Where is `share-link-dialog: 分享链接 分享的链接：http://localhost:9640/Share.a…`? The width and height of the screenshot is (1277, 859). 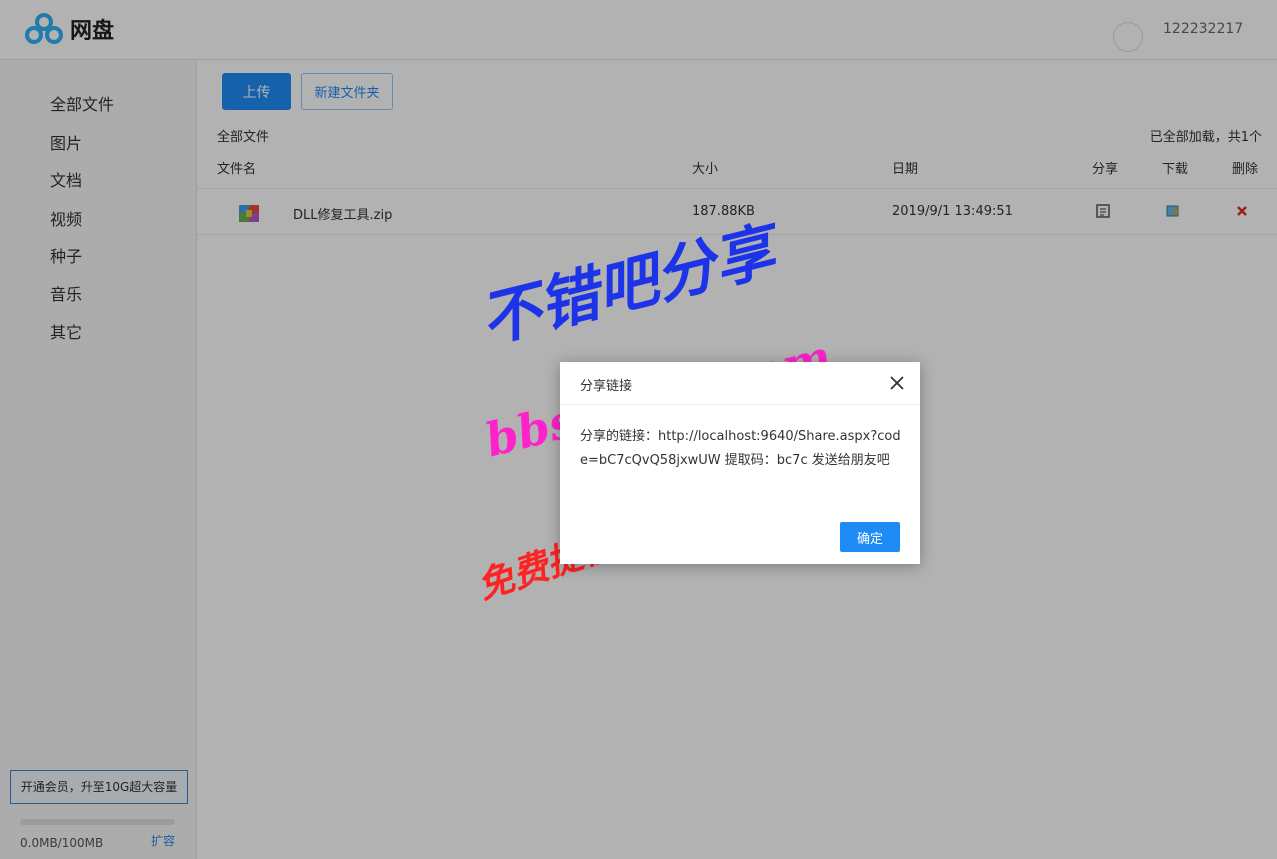
share-link-dialog: 分享链接 分享的链接：http://localhost:9640/Share.a… is located at coordinates (740, 463).